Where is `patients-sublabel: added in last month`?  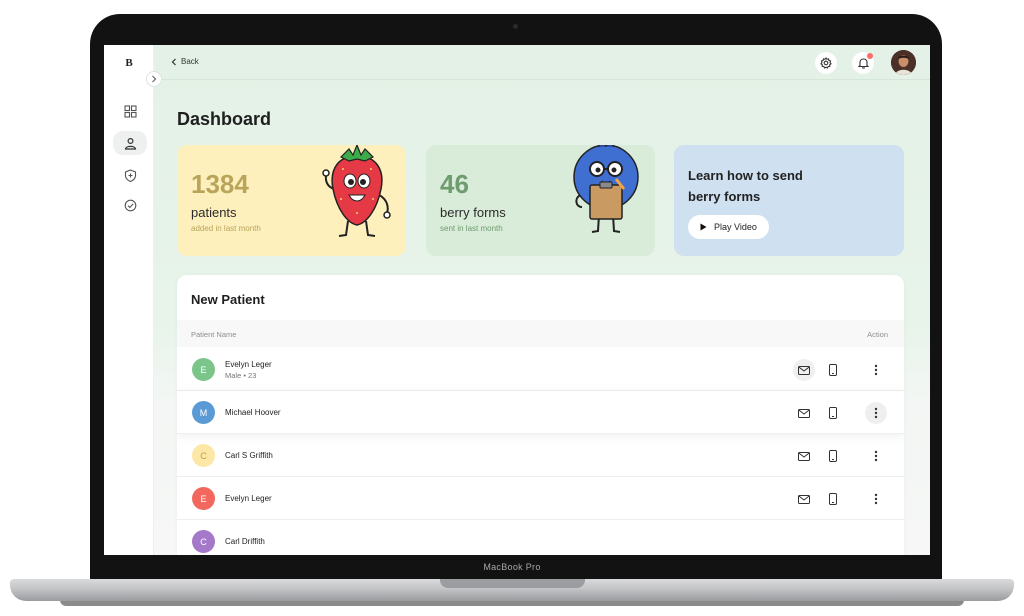 patients-sublabel: added in last month is located at coordinates (226, 228).